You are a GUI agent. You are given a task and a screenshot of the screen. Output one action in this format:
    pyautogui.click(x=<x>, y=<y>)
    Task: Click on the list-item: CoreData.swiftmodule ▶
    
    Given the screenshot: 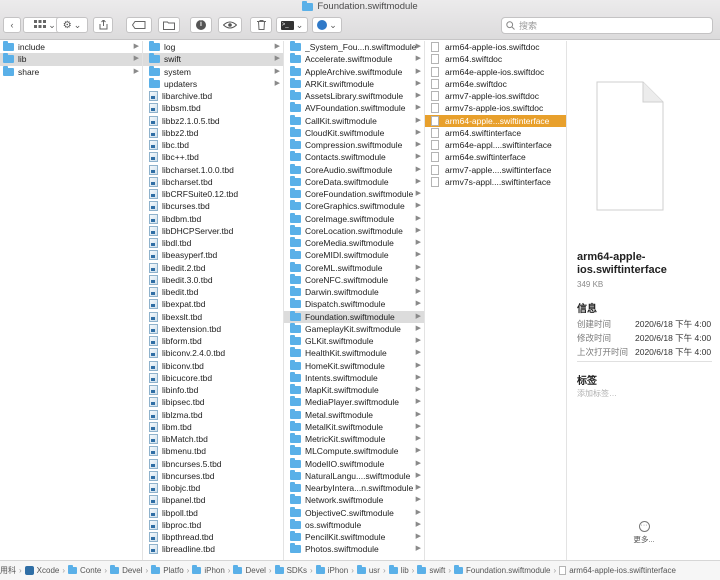 What is the action you would take?
    pyautogui.click(x=354, y=181)
    